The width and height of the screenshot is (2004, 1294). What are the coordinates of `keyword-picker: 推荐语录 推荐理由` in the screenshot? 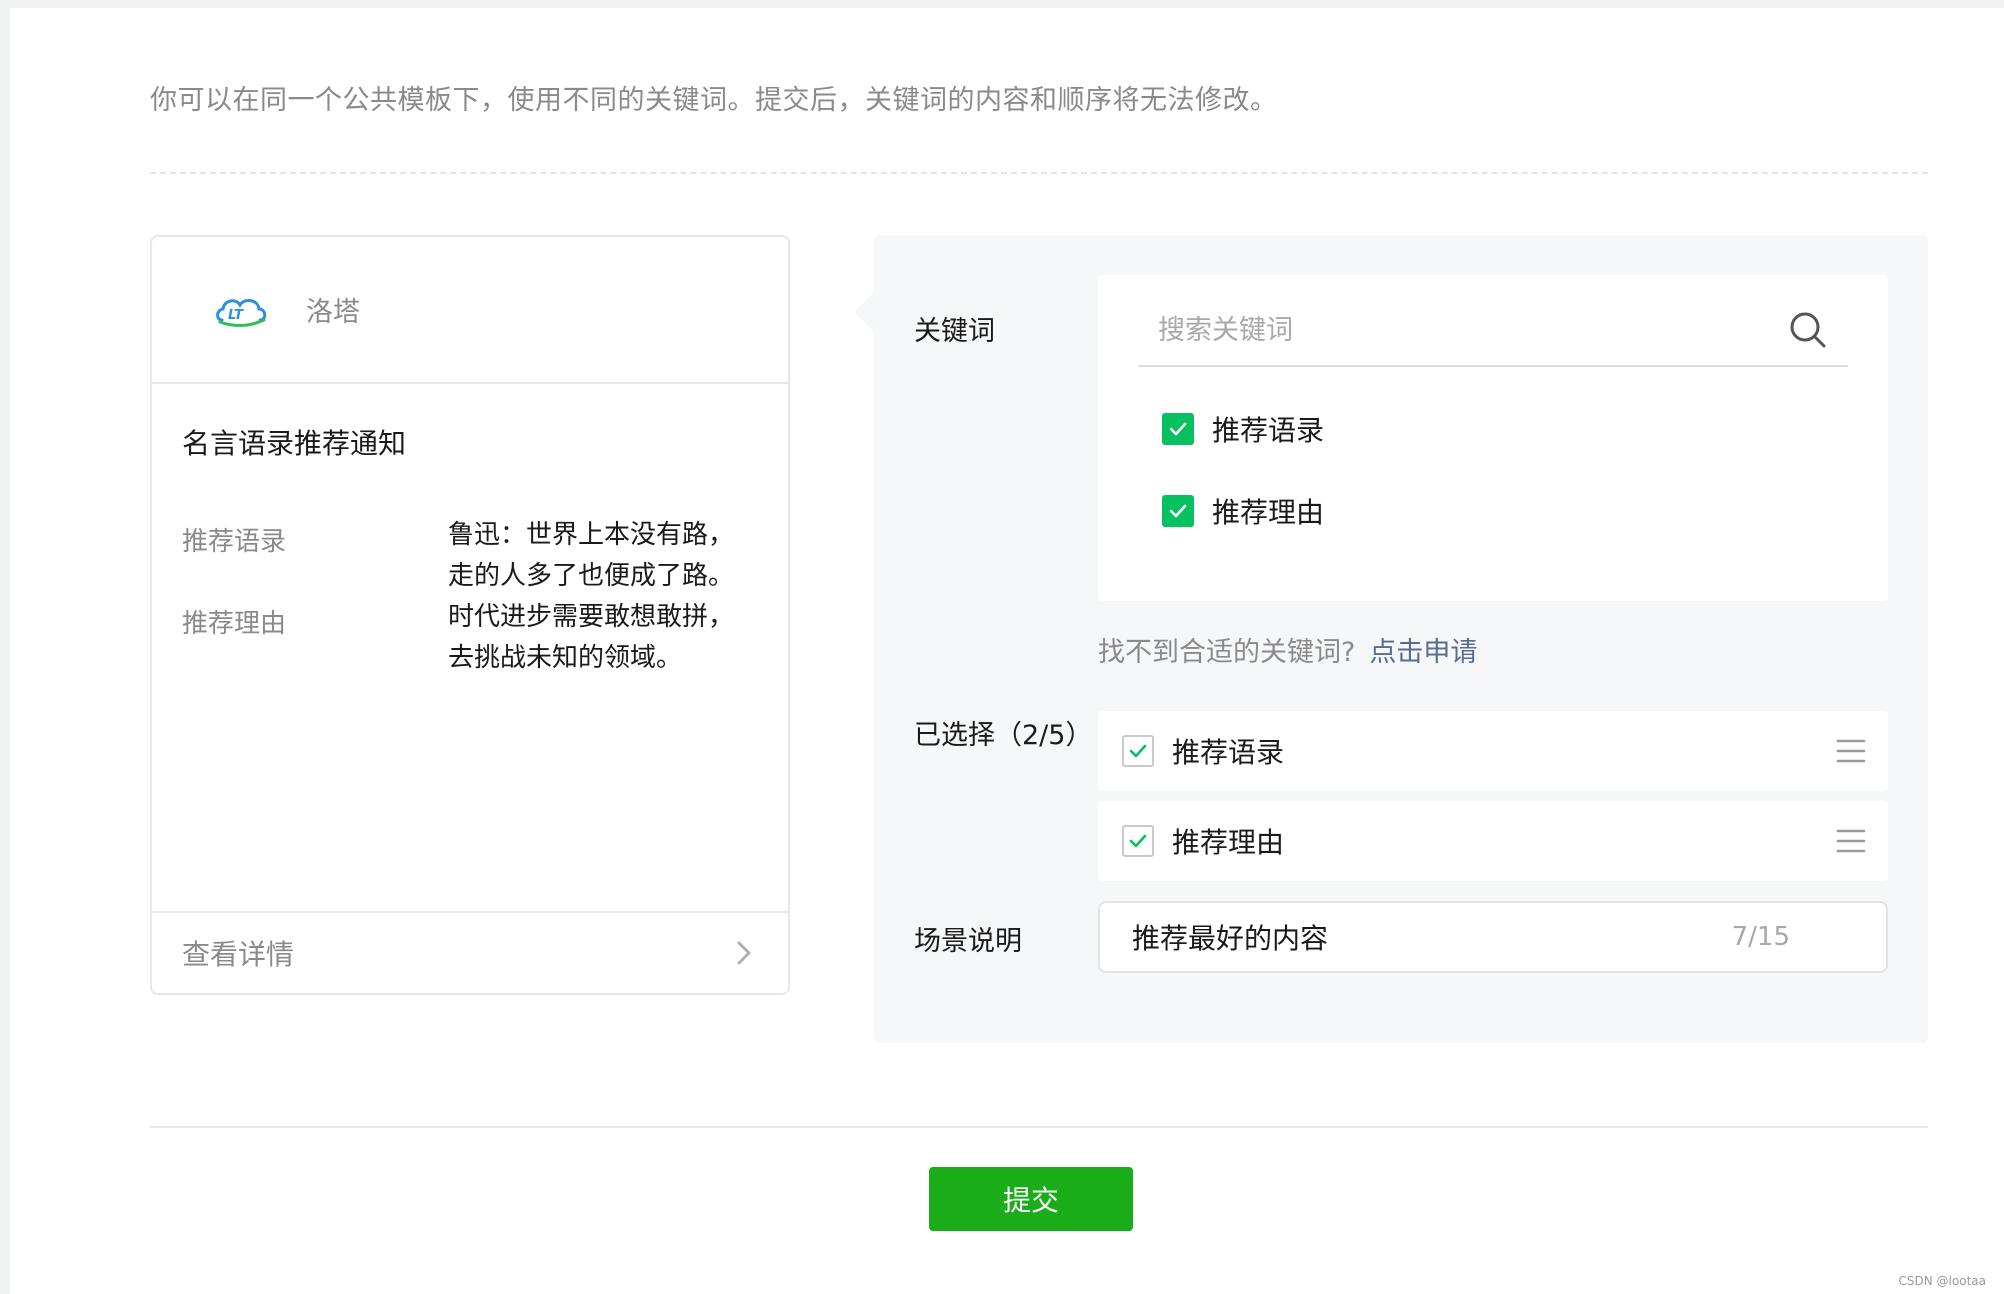 It's located at (1493, 438).